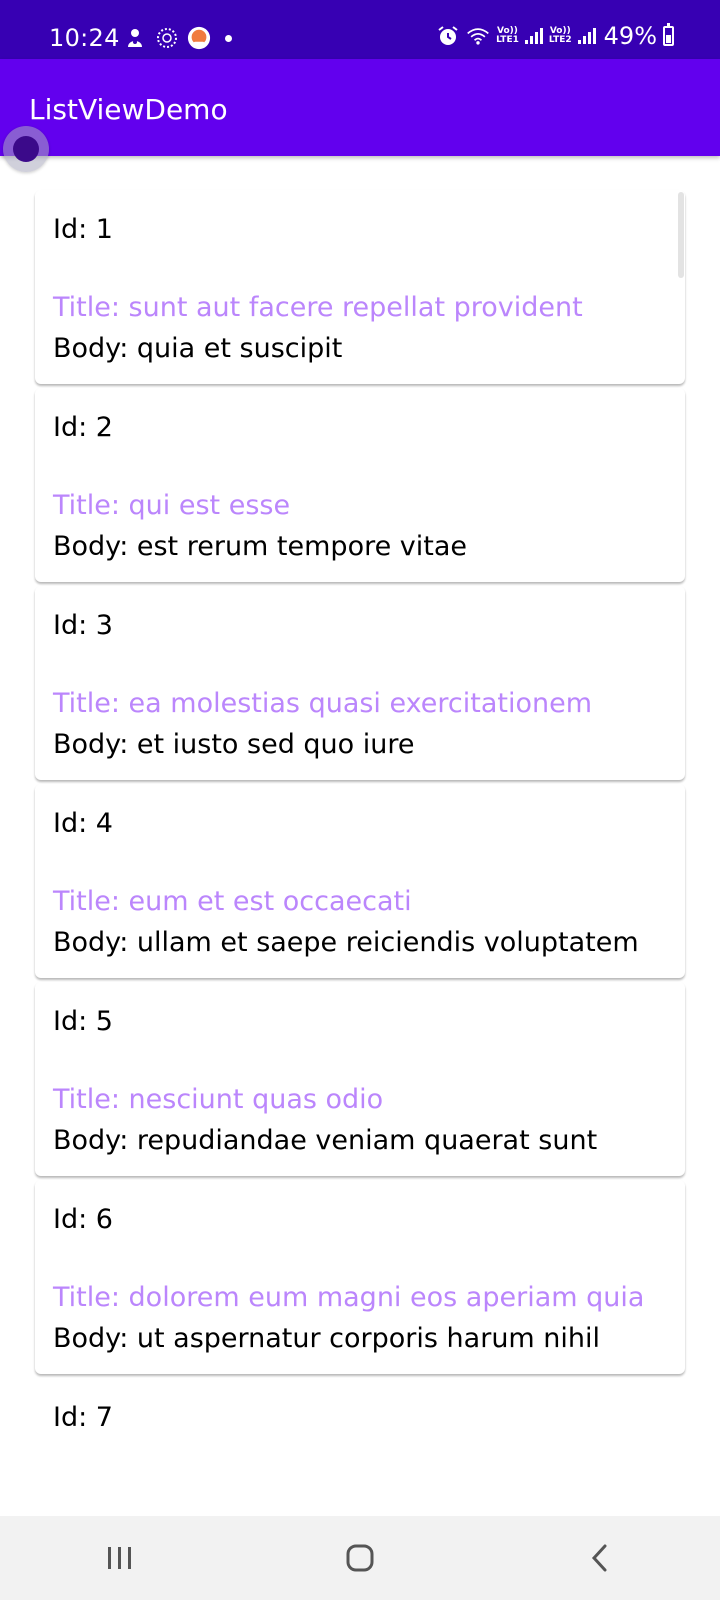  I want to click on back-icon, so click(599, 1558).